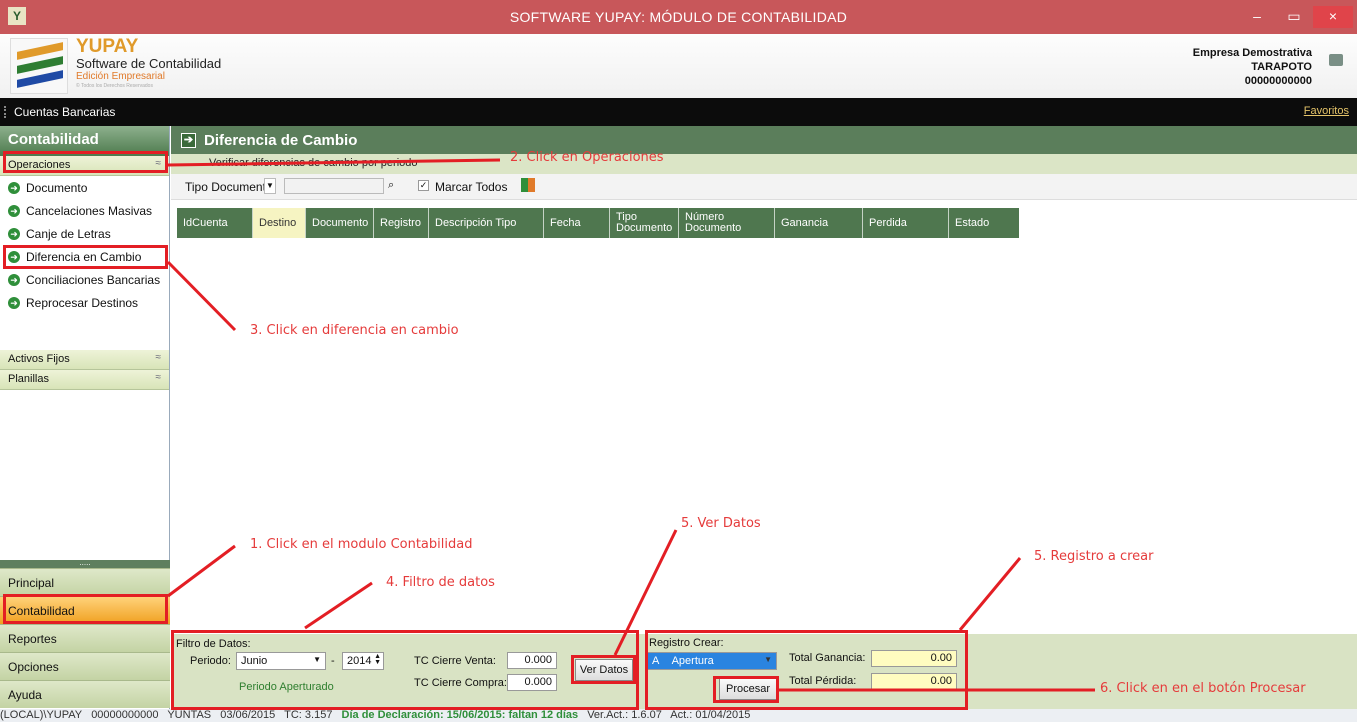  Describe the element at coordinates (354, 330) in the screenshot. I see `annotation-3: 3. Click en diferencia en cambio` at that location.